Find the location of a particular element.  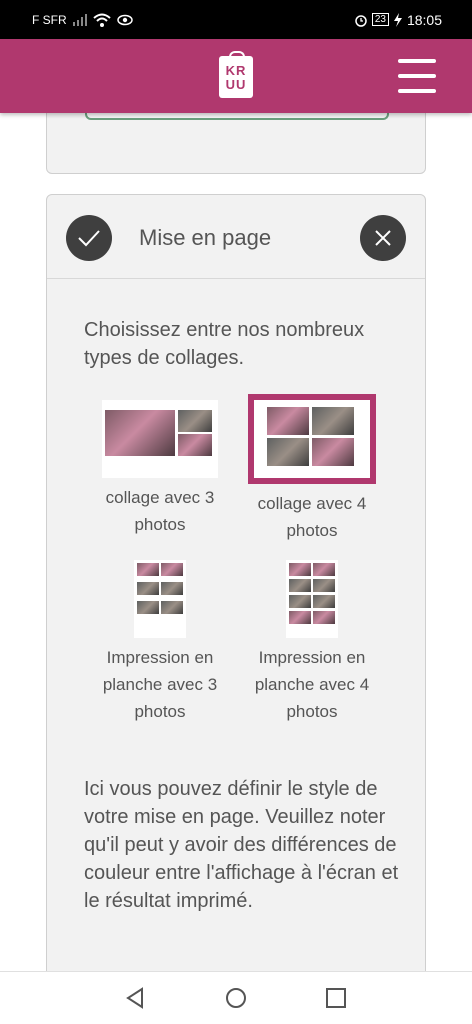

confirm-button is located at coordinates (89, 238).